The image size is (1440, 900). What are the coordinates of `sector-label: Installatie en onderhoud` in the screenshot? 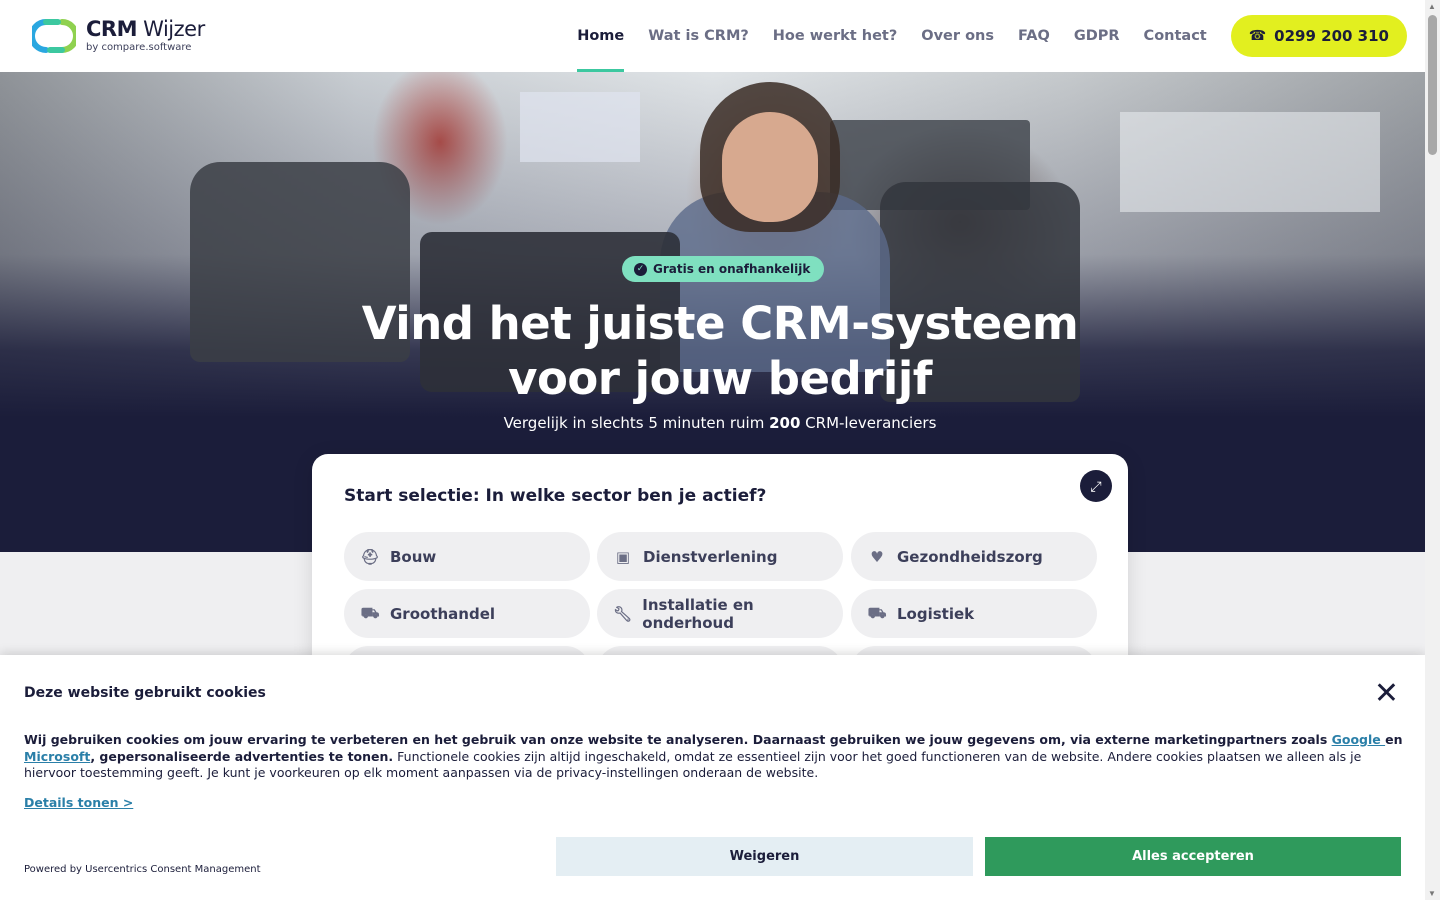 It's located at (698, 613).